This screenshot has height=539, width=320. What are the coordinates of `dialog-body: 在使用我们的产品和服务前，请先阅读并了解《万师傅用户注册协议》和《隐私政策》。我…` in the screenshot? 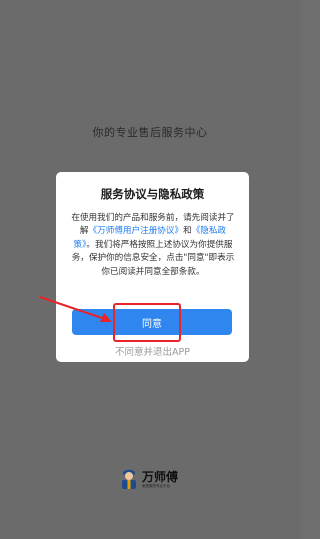 It's located at (153, 245).